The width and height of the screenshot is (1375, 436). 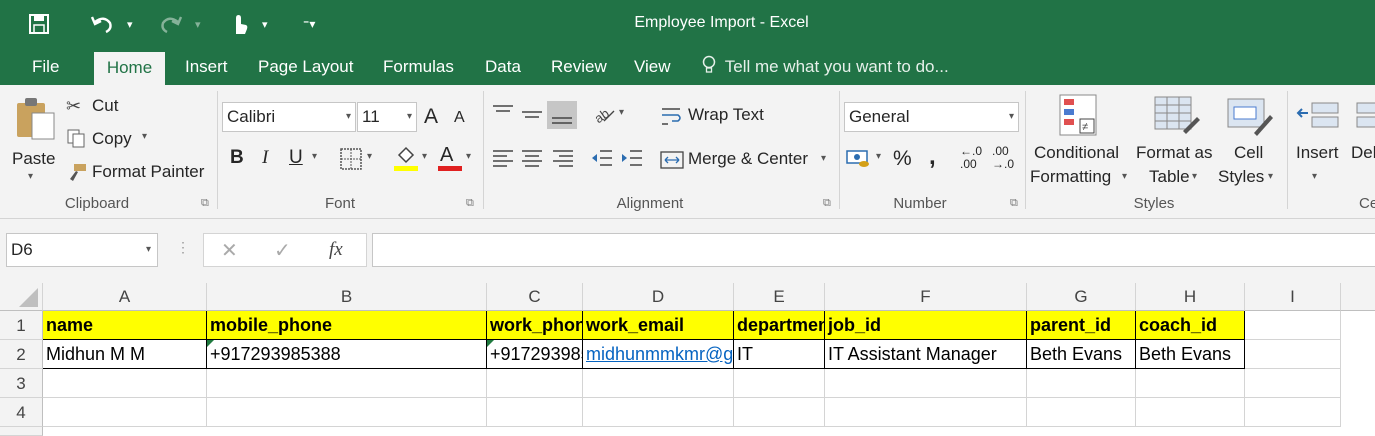 I want to click on cell-i3, so click(x=1293, y=383).